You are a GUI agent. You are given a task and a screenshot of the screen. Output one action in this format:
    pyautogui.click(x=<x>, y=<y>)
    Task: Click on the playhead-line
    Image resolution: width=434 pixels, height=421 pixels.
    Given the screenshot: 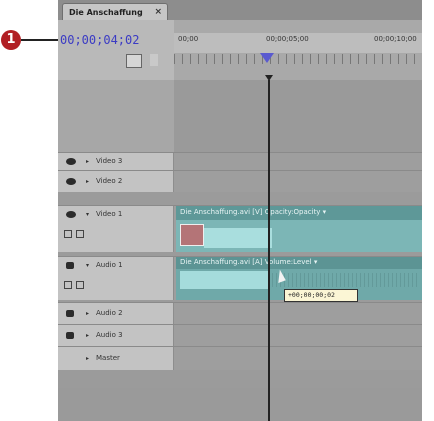 What is the action you would take?
    pyautogui.click(x=269, y=250)
    